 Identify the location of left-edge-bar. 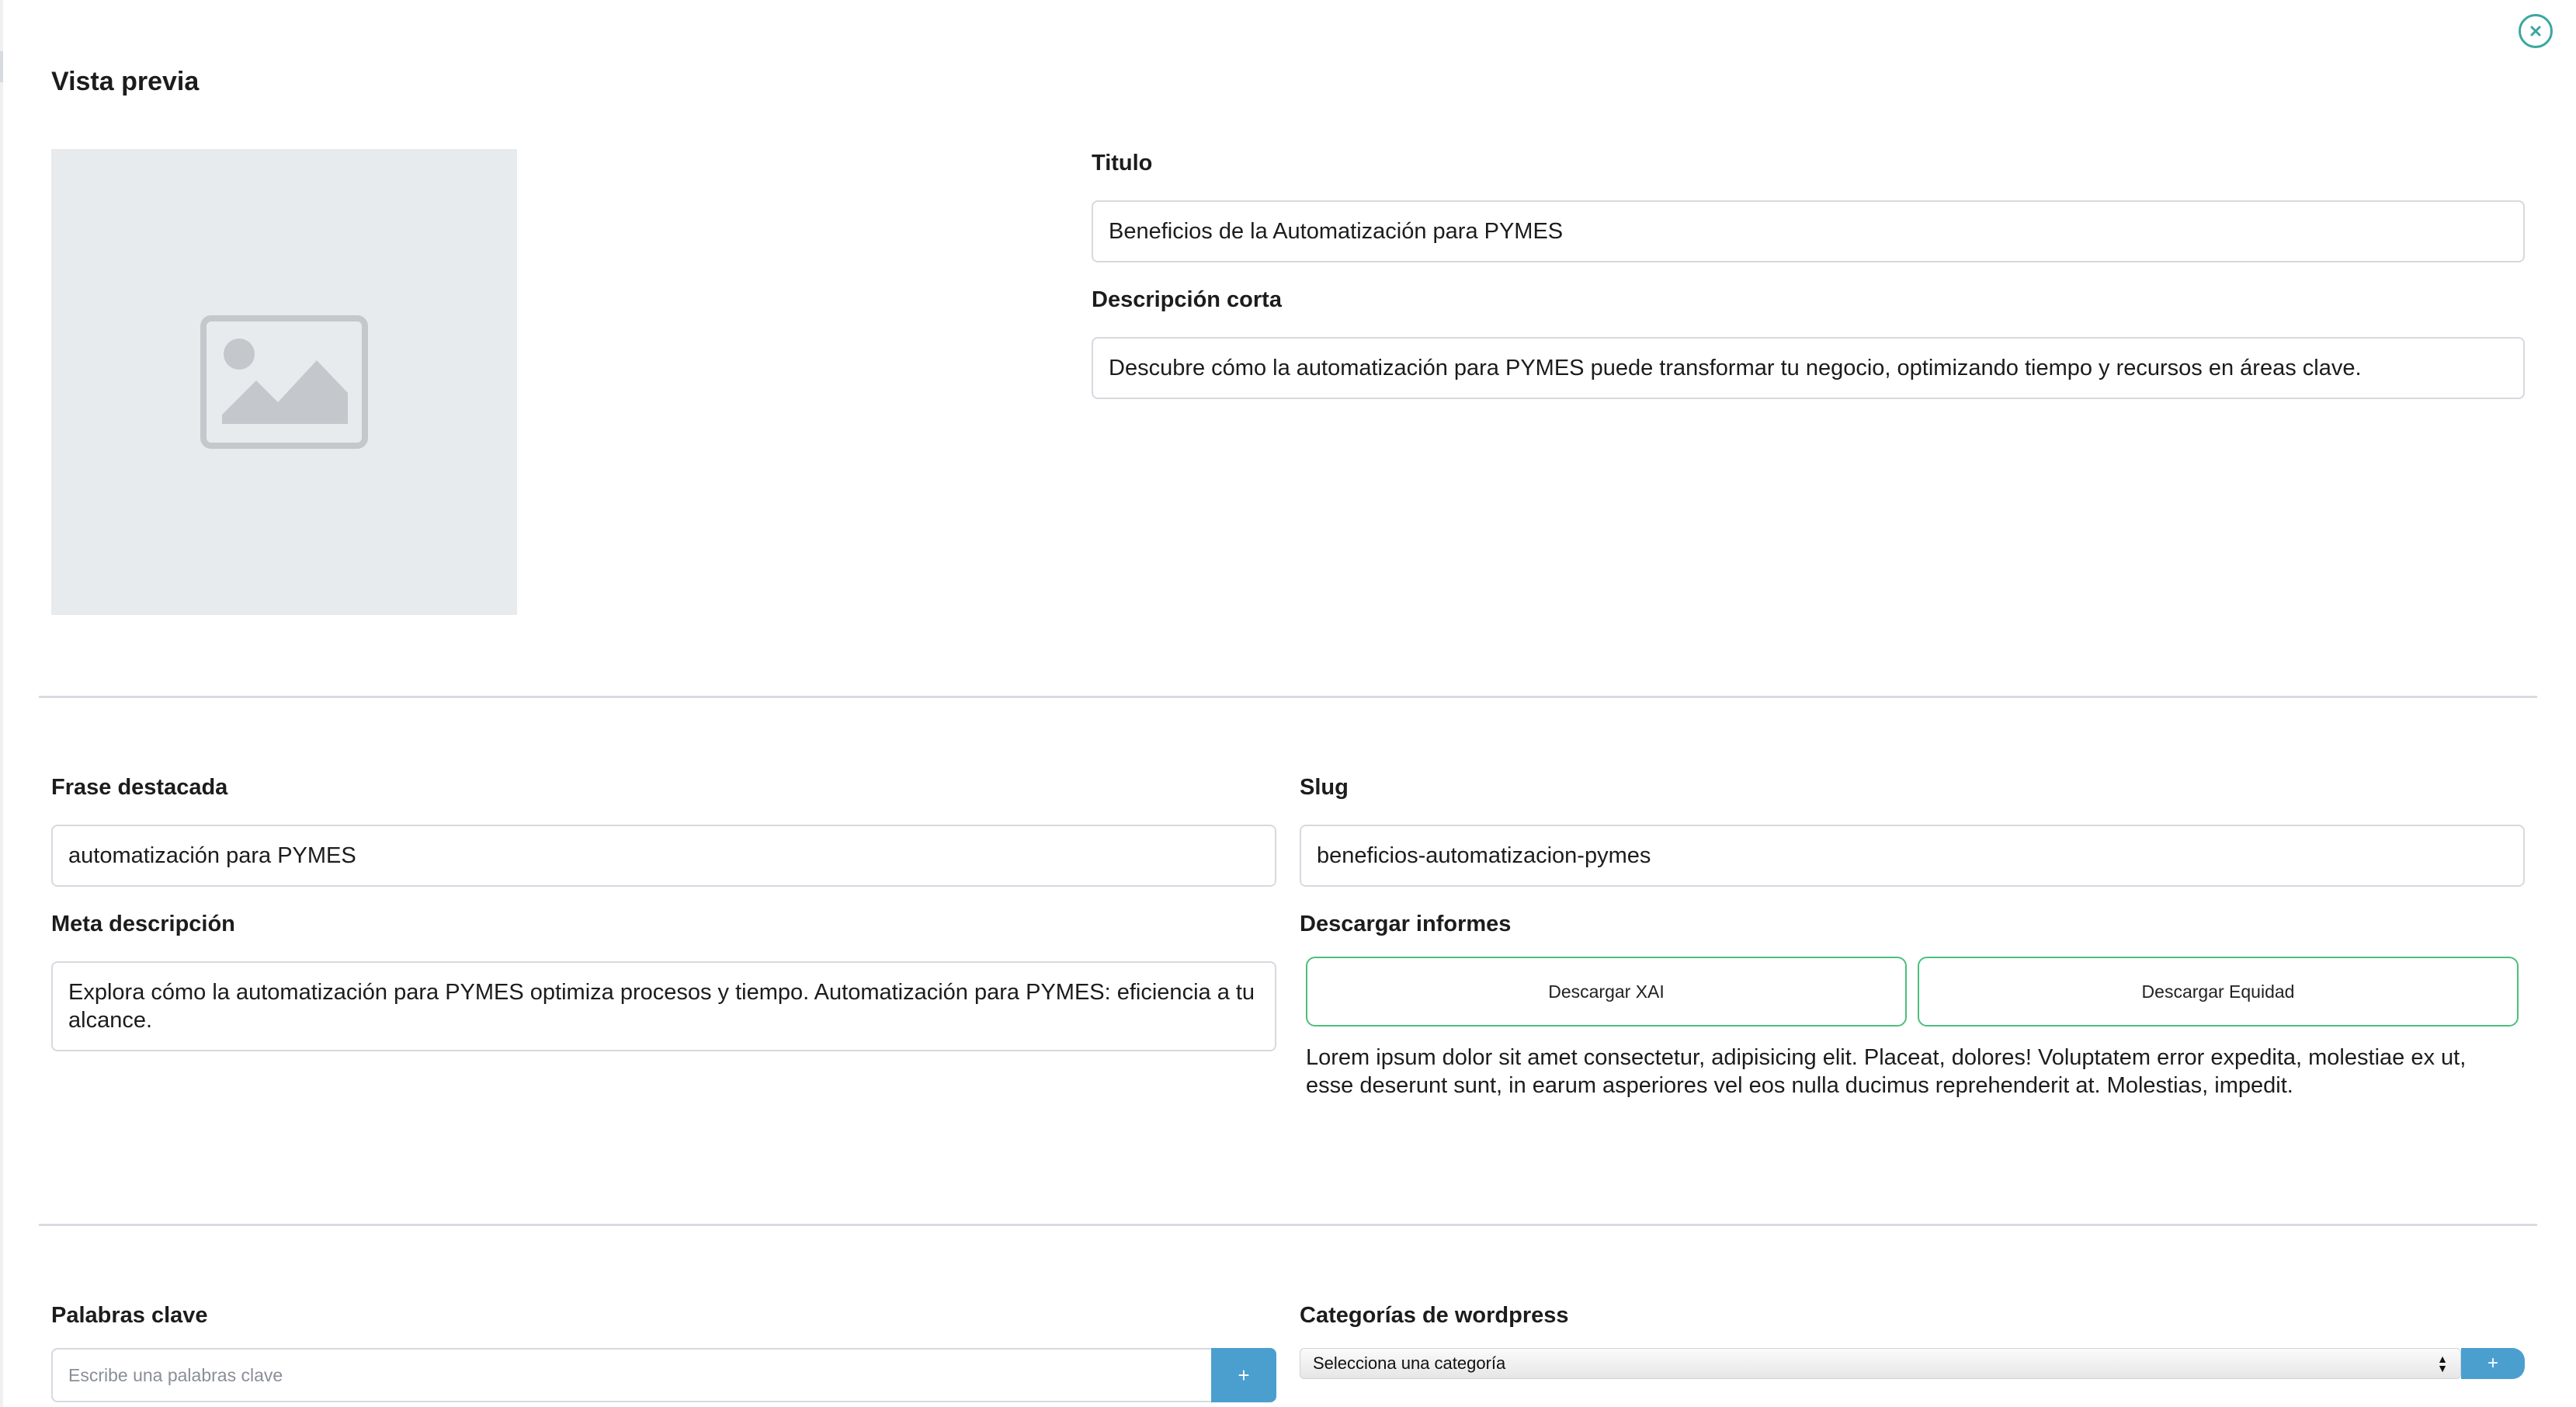
(1, 703).